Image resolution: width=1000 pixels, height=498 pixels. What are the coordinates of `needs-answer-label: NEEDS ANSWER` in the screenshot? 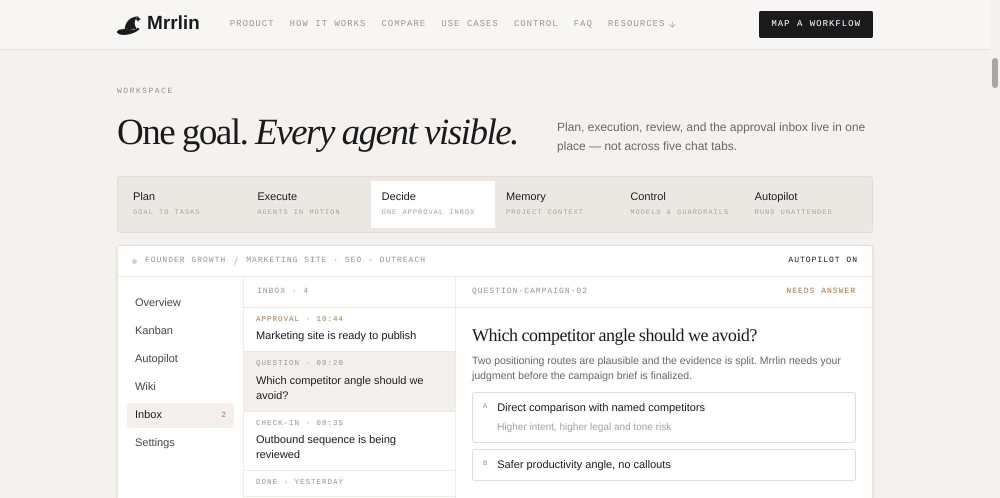 It's located at (821, 292).